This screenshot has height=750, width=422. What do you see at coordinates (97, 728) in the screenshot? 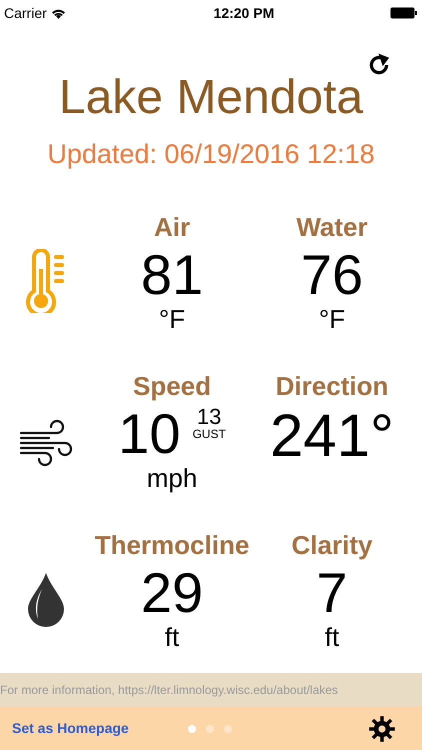
I see `set-homepage-link: Set as Homepage` at bounding box center [97, 728].